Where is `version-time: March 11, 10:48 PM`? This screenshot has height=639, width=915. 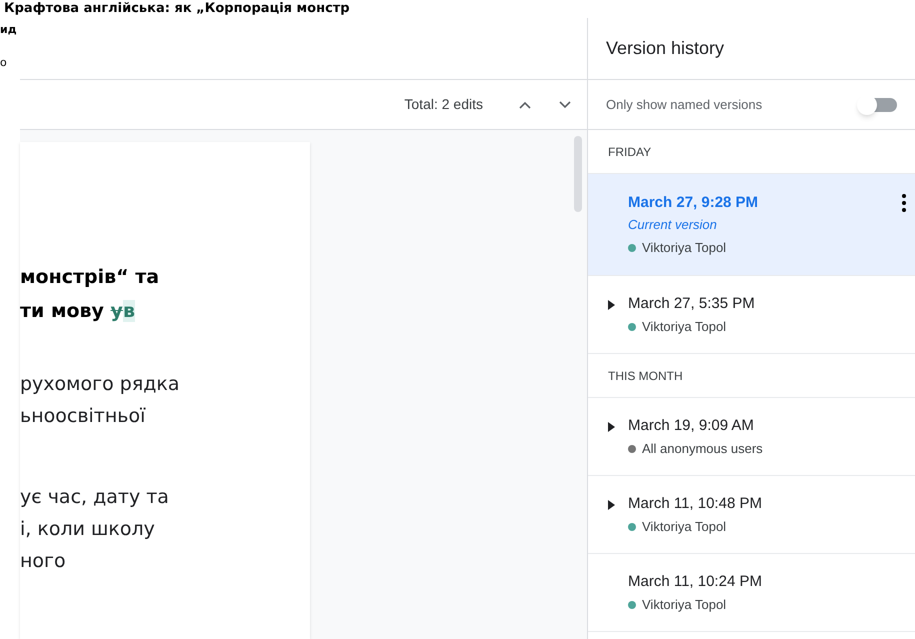
version-time: March 11, 10:48 PM is located at coordinates (695, 504).